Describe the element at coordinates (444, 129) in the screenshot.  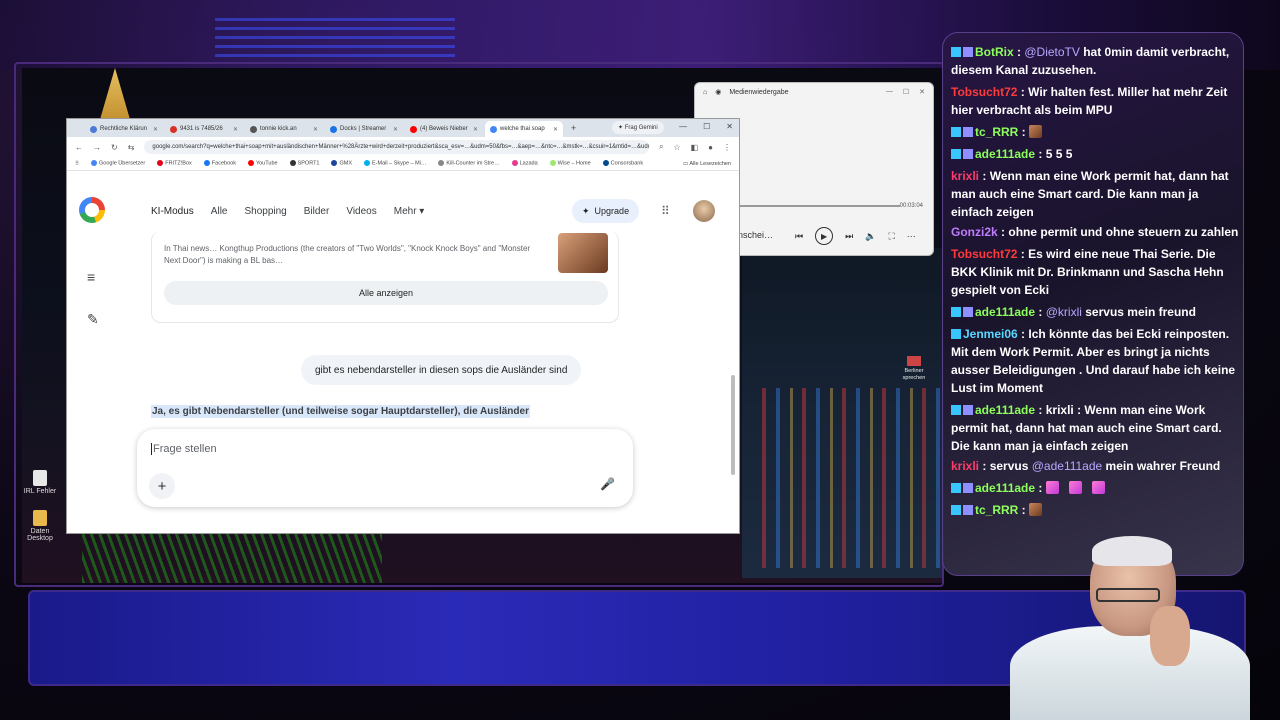
I see `browser-tab: (4) Beweis Nieber ✕` at that location.